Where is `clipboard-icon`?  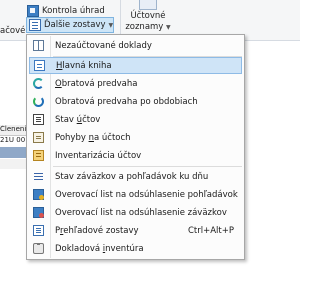 clipboard-icon is located at coordinates (38, 248).